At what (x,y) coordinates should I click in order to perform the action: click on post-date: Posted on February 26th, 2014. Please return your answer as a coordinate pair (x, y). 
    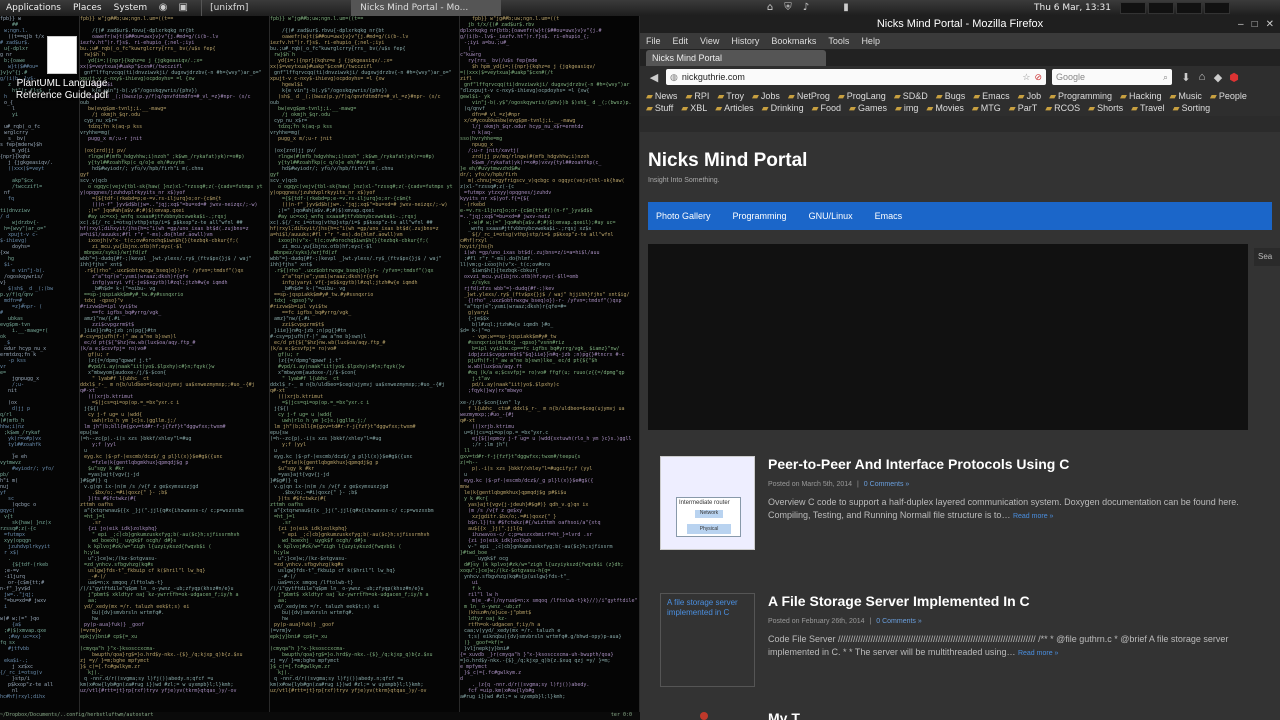
    Looking at the image, I should click on (816, 621).